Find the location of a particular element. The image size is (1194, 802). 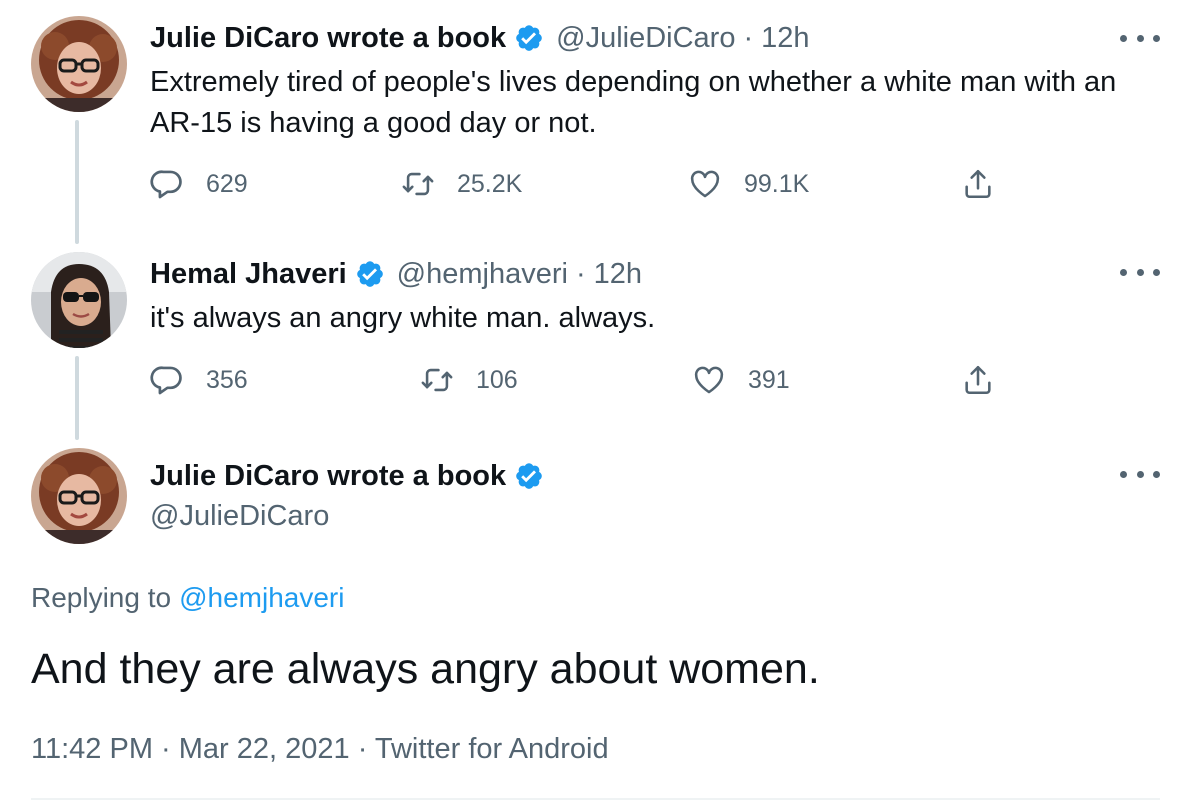

avatar-hemal is located at coordinates (79, 300).